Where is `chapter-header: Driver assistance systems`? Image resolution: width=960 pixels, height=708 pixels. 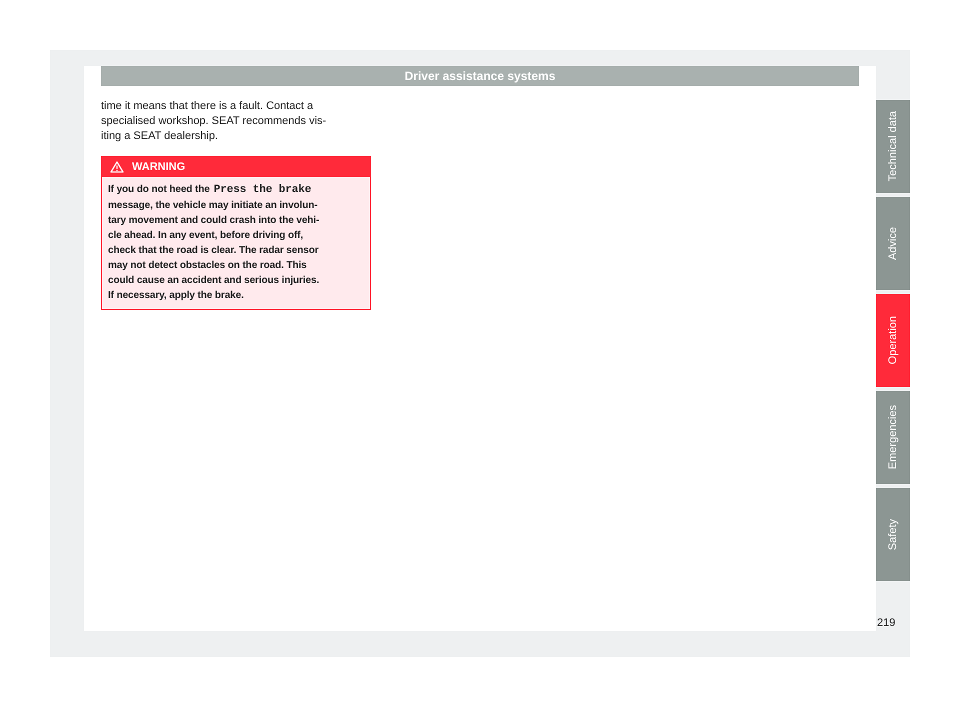
chapter-header: Driver assistance systems is located at coordinates (480, 76).